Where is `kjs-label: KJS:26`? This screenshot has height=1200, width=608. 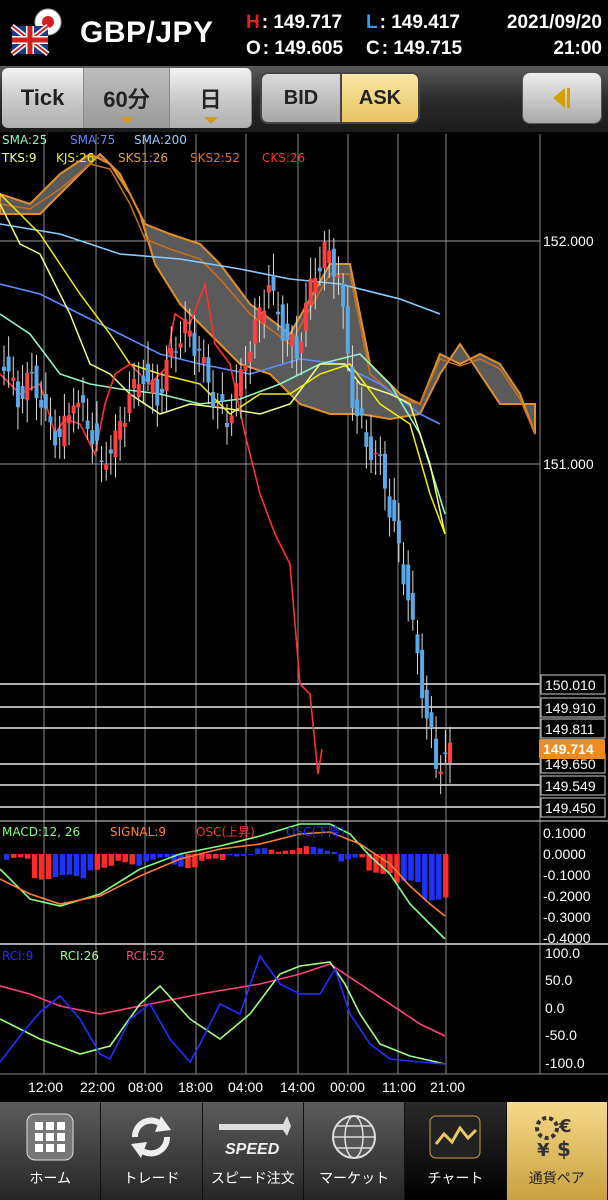
kjs-label: KJS:26 is located at coordinates (75, 158).